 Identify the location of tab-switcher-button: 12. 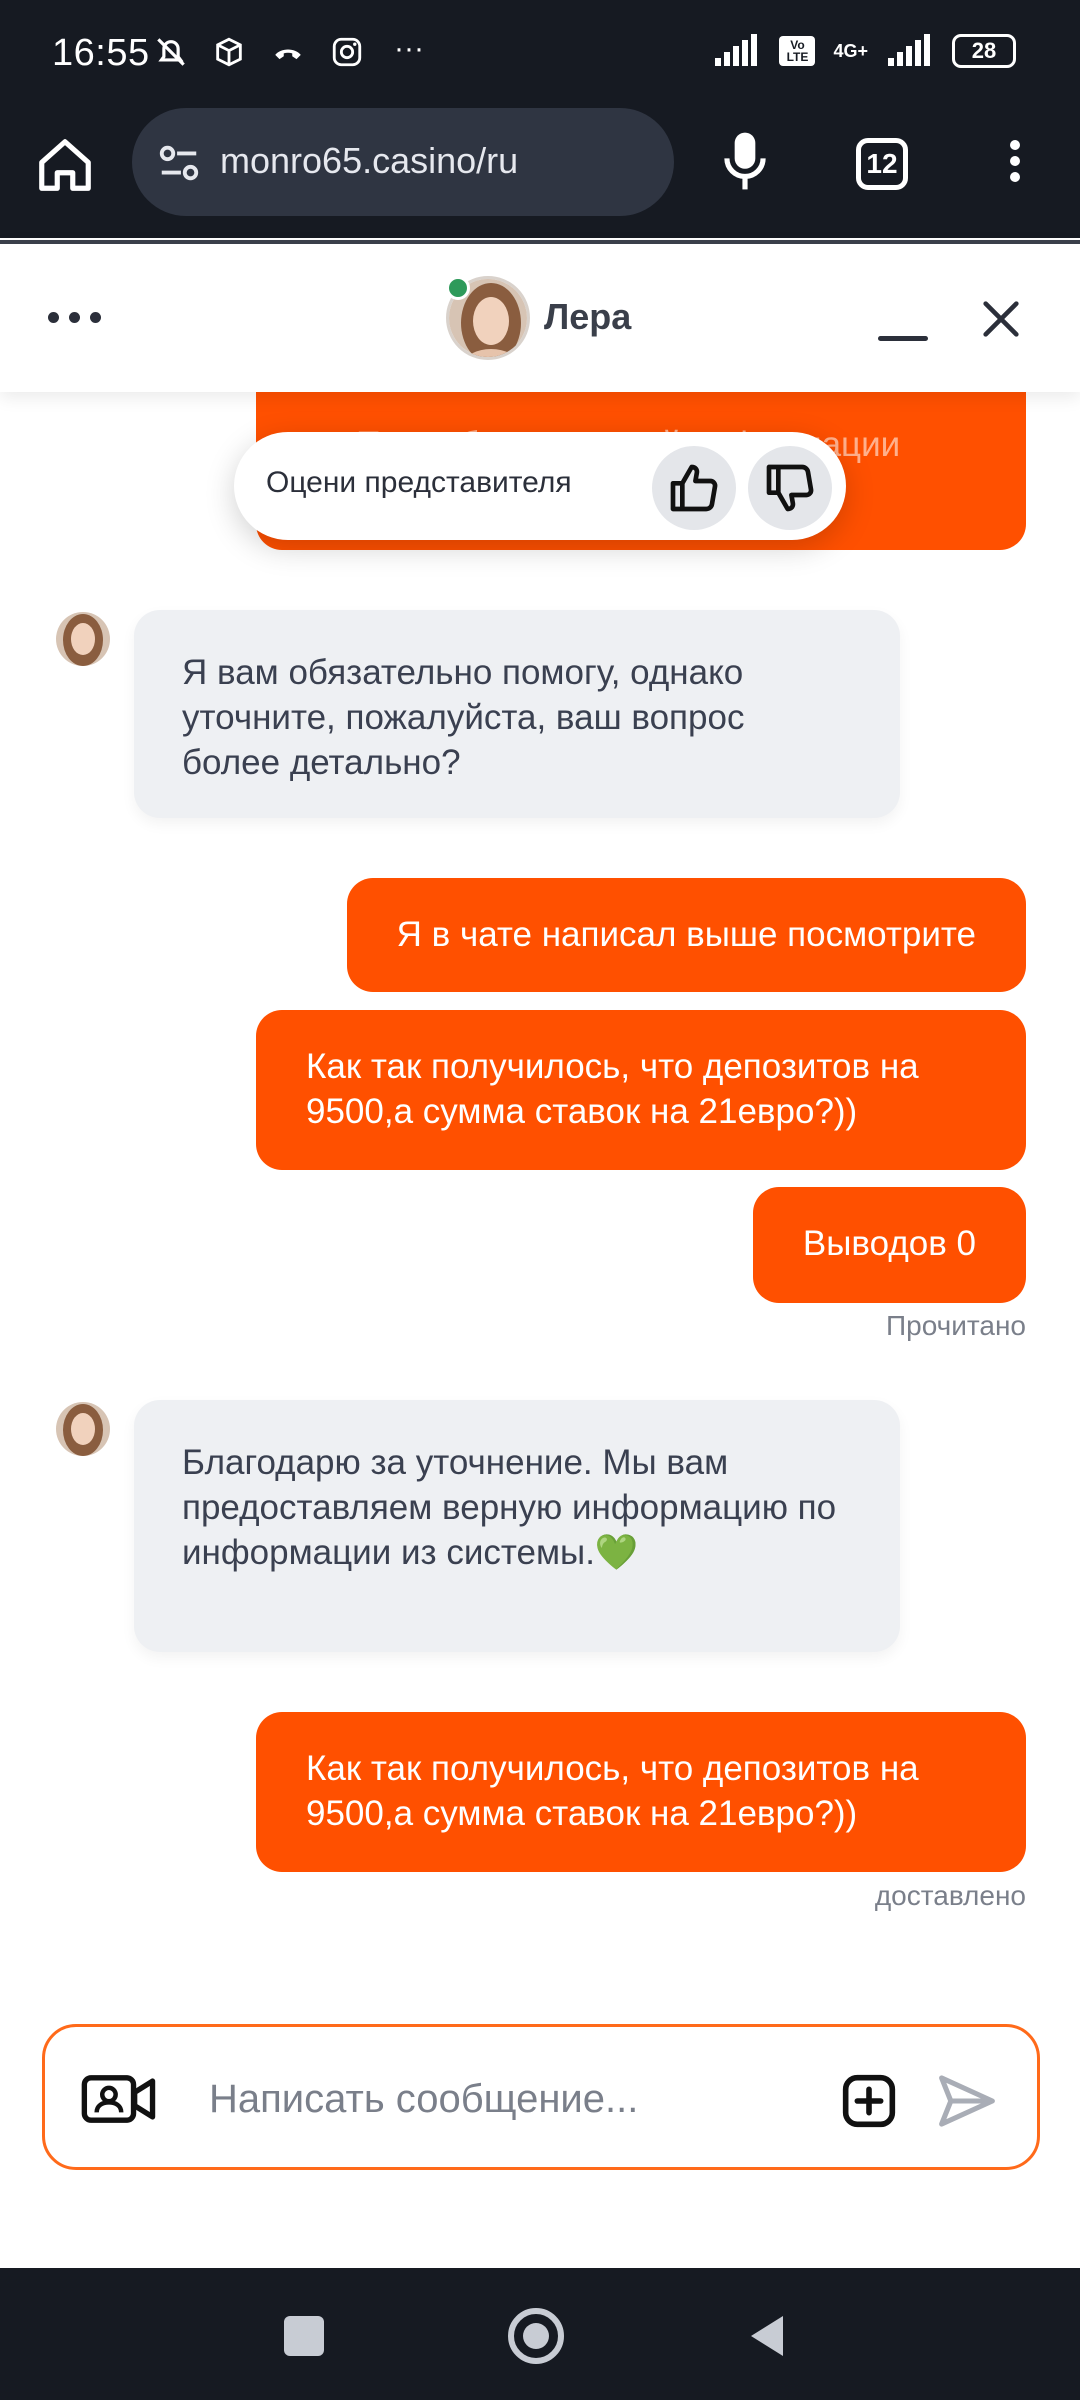
(882, 164).